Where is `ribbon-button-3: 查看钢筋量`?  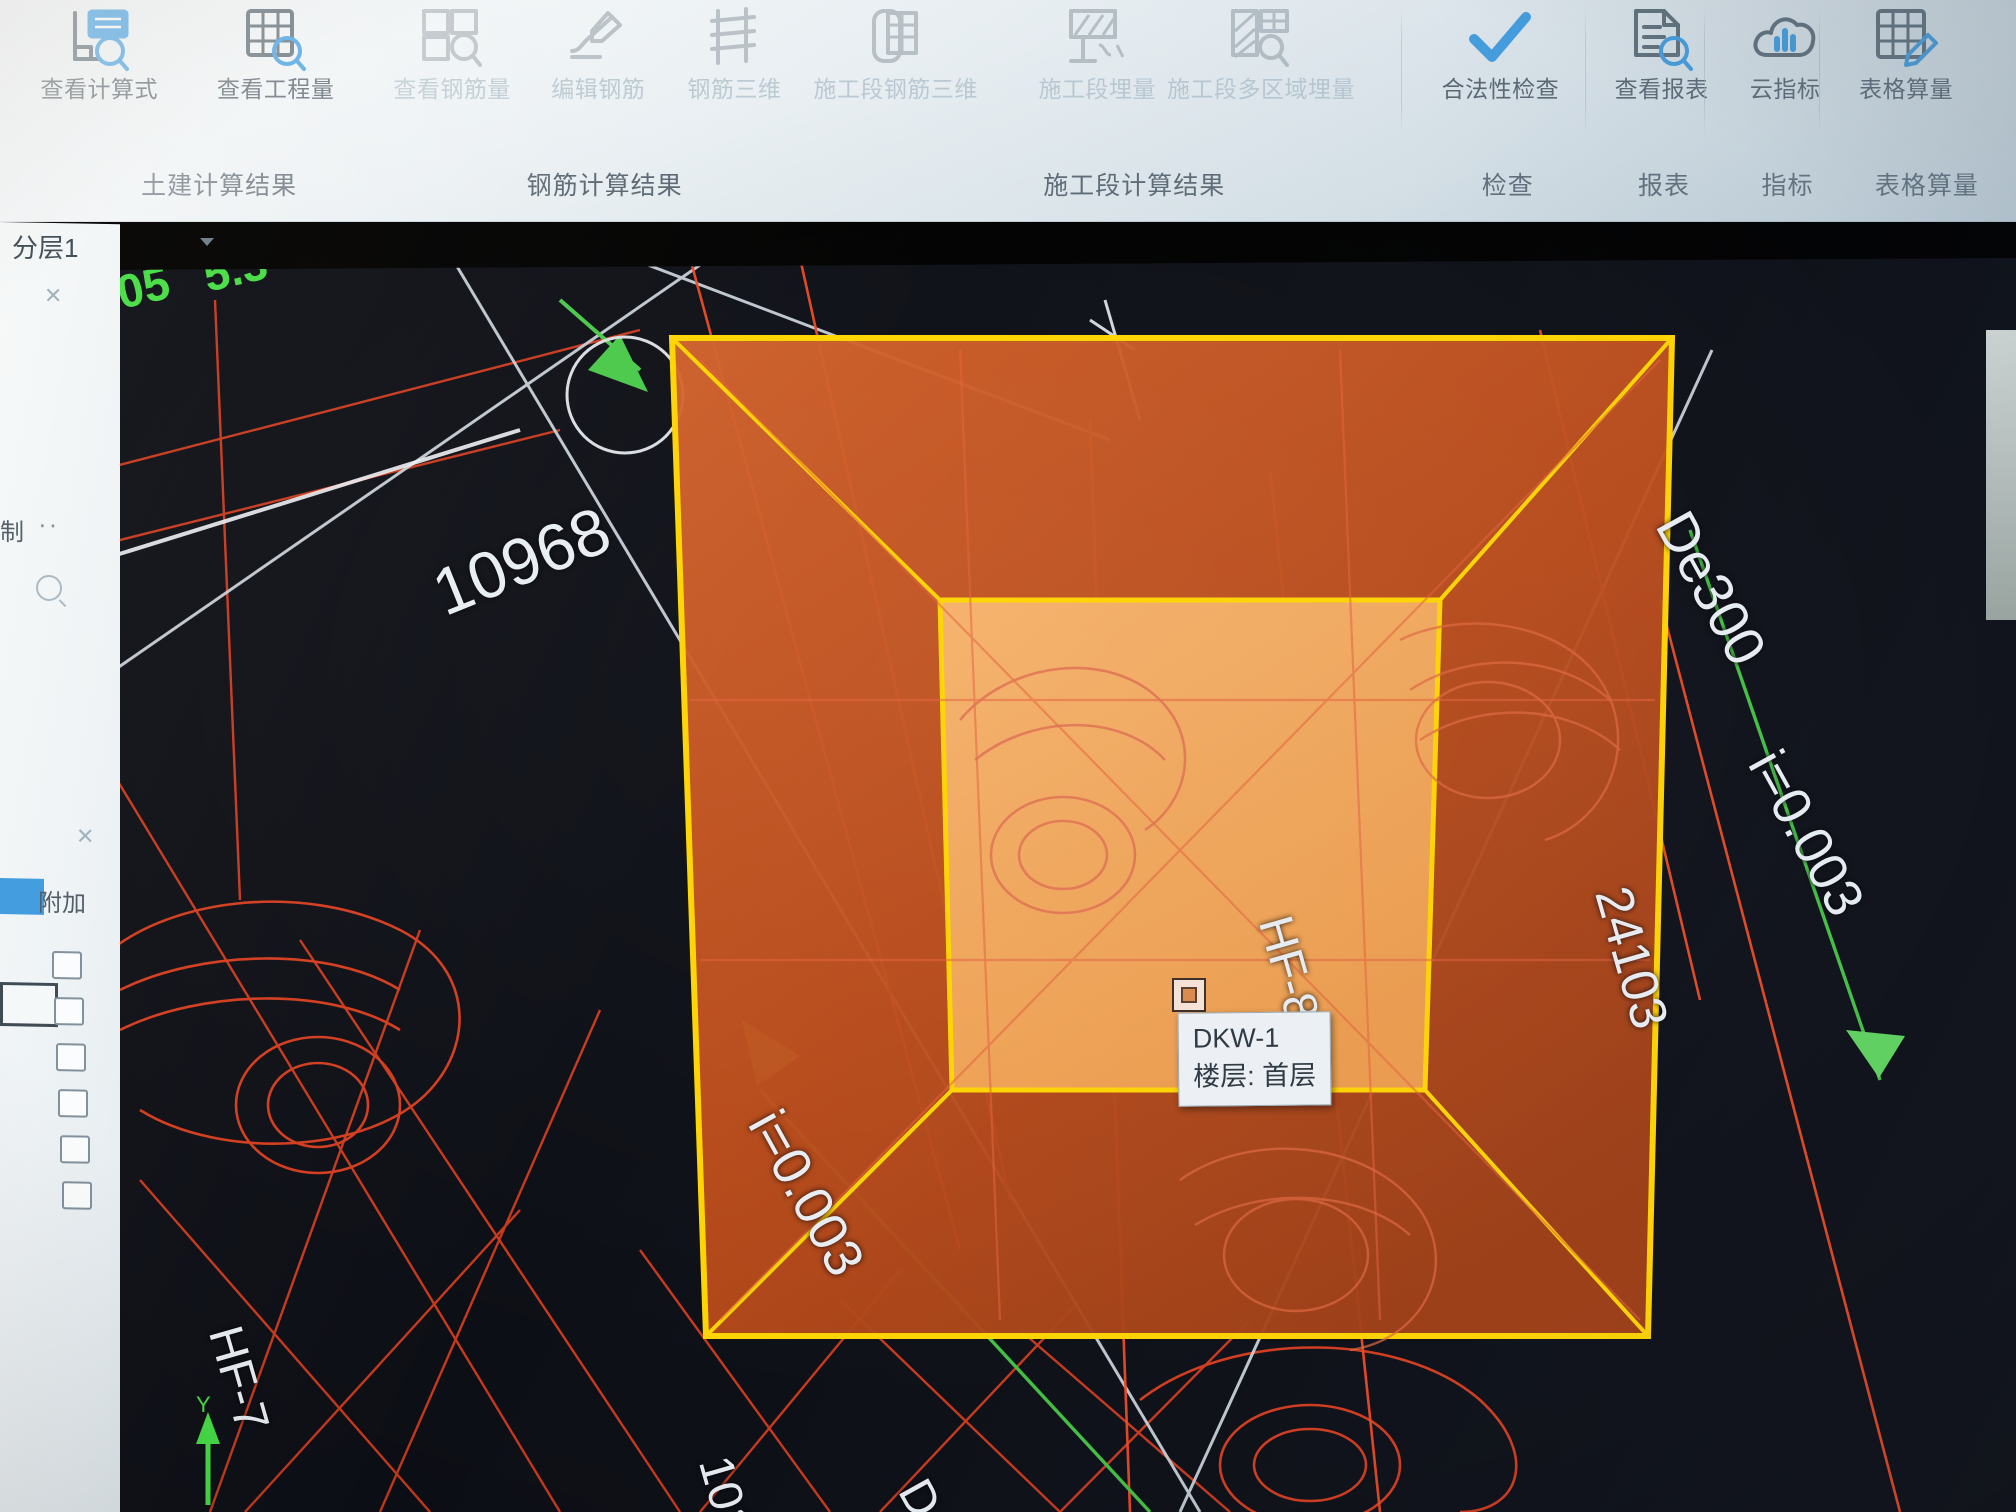
ribbon-button-3: 查看钢筋量 is located at coordinates (452, 53).